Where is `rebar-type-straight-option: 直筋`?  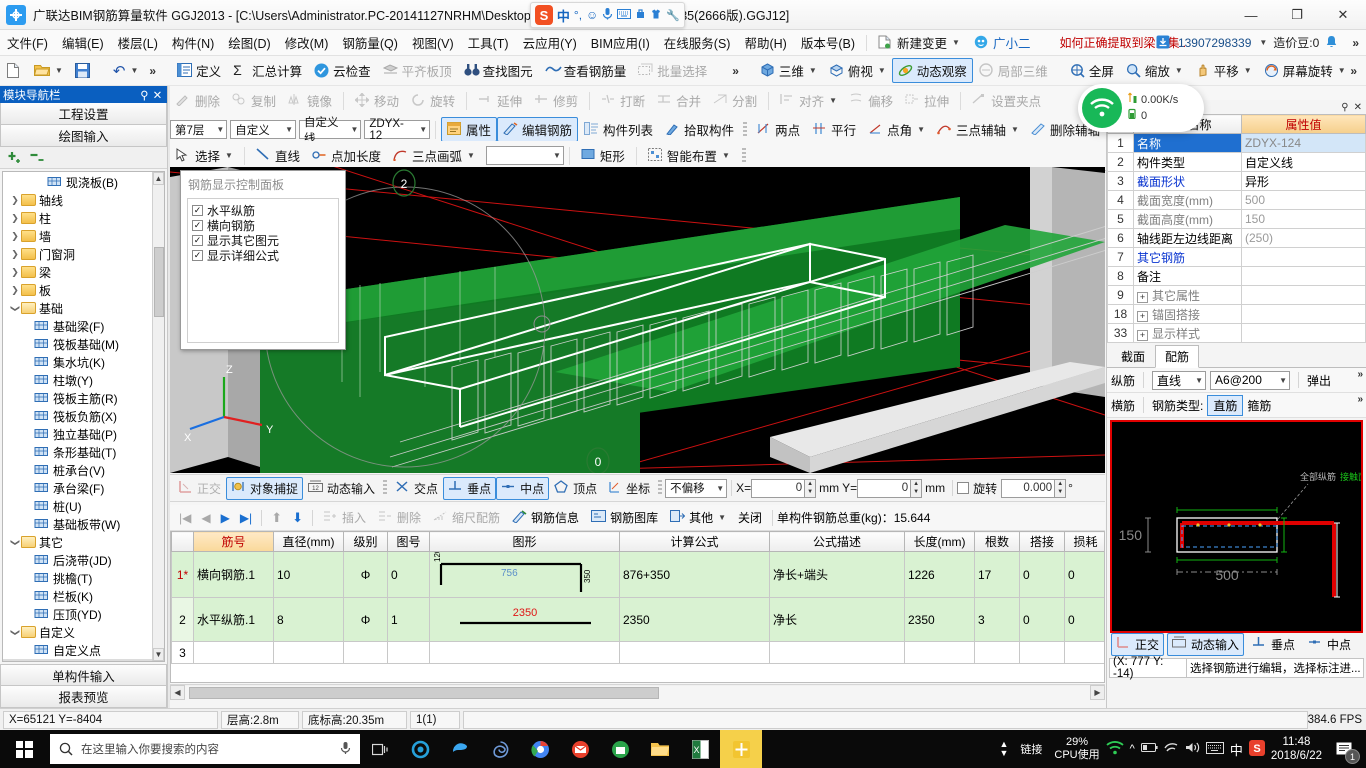 rebar-type-straight-option: 直筋 is located at coordinates (1225, 405).